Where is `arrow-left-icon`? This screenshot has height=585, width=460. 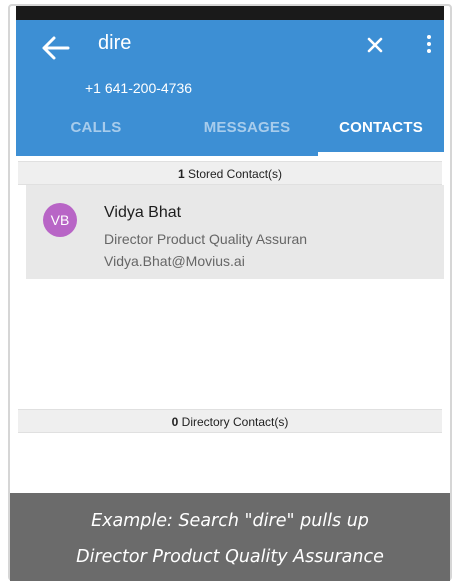 arrow-left-icon is located at coordinates (56, 48).